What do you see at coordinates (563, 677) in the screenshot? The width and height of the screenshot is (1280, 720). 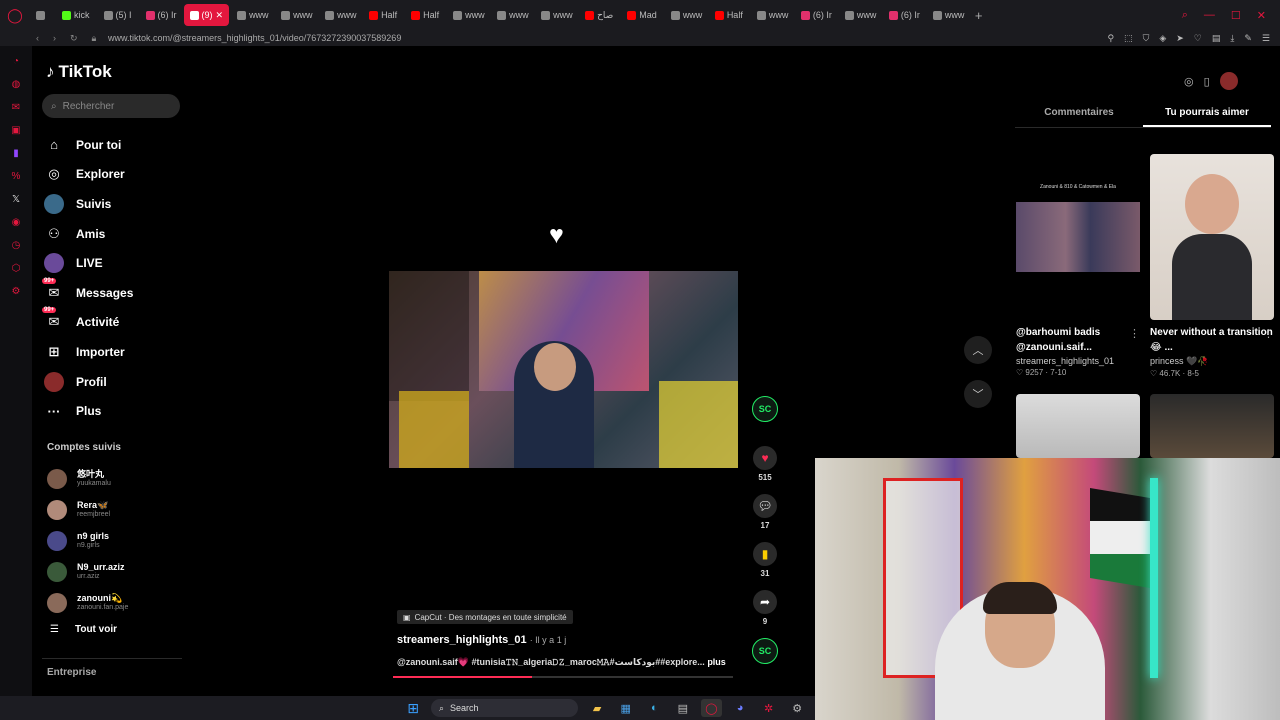 I see `video-progress-bar` at bounding box center [563, 677].